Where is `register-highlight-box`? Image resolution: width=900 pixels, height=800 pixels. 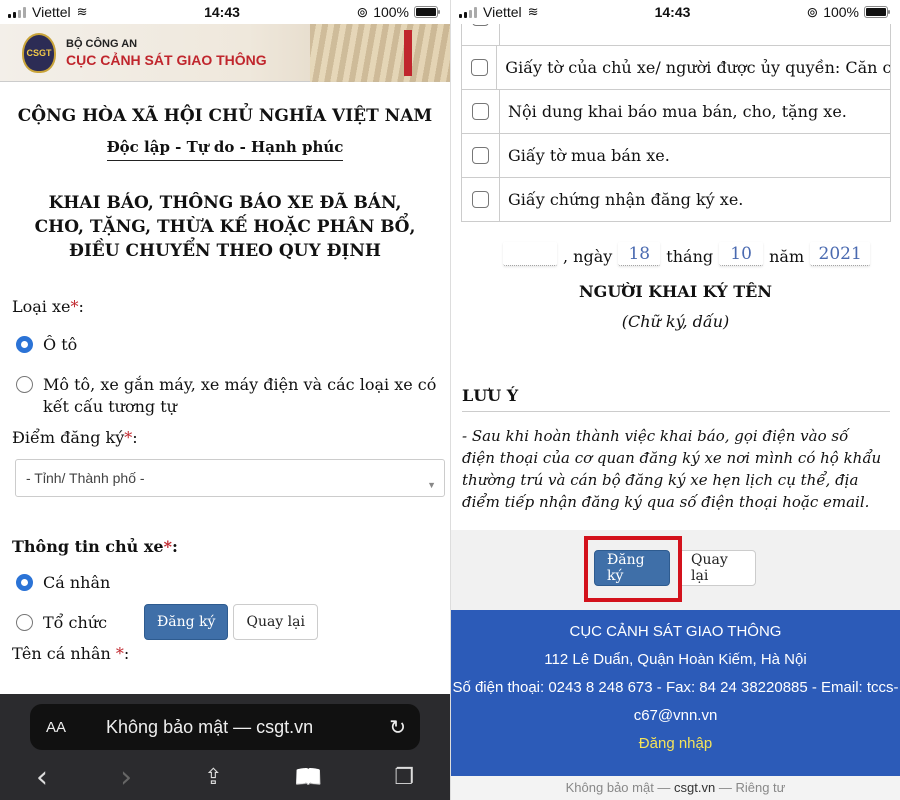
register-highlight-box is located at coordinates (633, 569).